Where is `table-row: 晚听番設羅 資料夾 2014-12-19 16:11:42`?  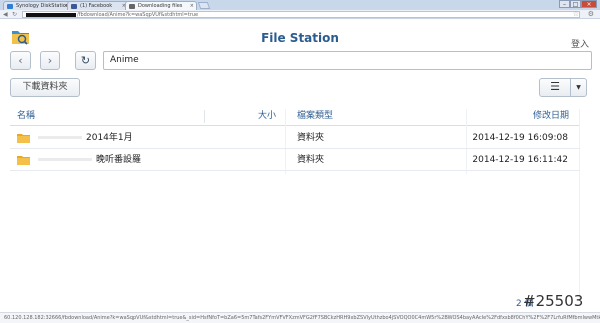 table-row: 晚听番設羅 資料夾 2014-12-19 16:11:42 is located at coordinates (295, 160).